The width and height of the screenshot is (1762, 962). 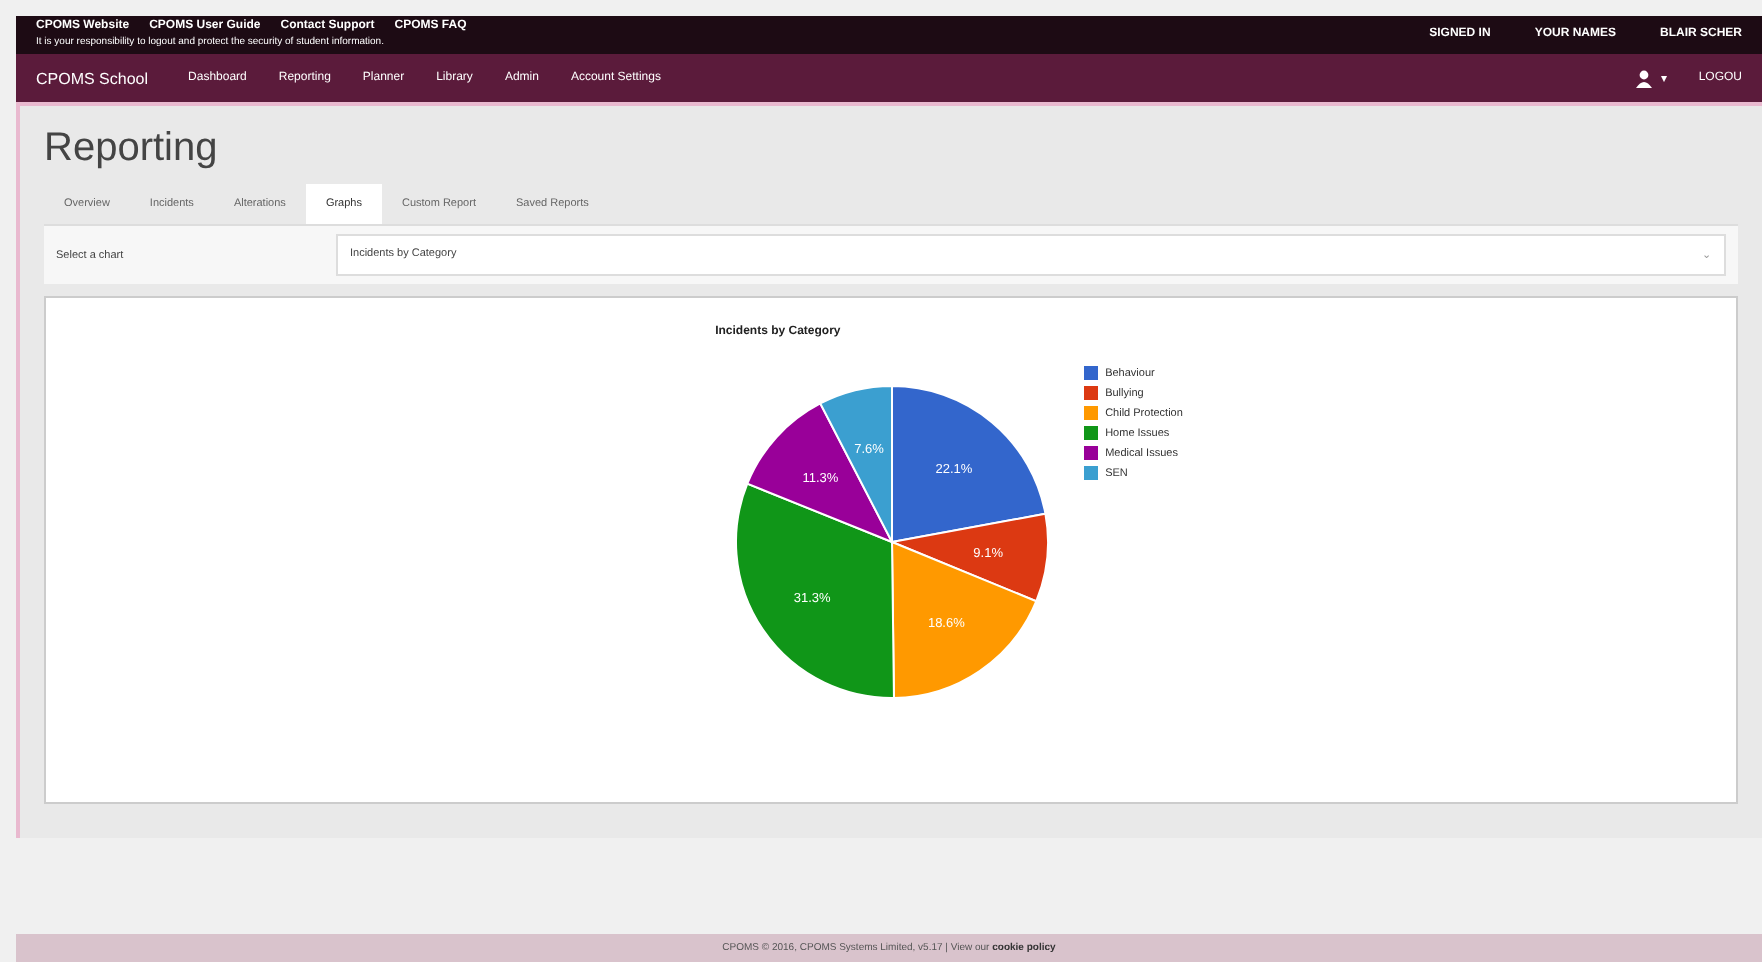 What do you see at coordinates (92, 78) in the screenshot?
I see `brand: CPOMS School` at bounding box center [92, 78].